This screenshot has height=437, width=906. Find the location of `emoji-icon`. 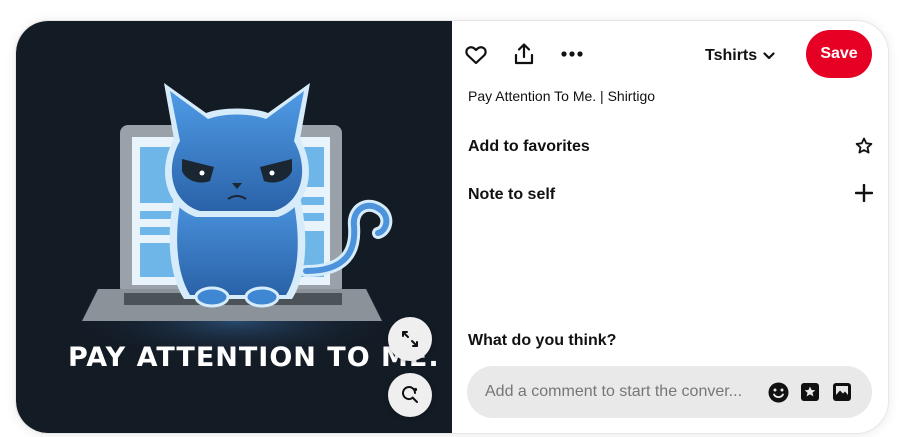

emoji-icon is located at coordinates (778, 392).